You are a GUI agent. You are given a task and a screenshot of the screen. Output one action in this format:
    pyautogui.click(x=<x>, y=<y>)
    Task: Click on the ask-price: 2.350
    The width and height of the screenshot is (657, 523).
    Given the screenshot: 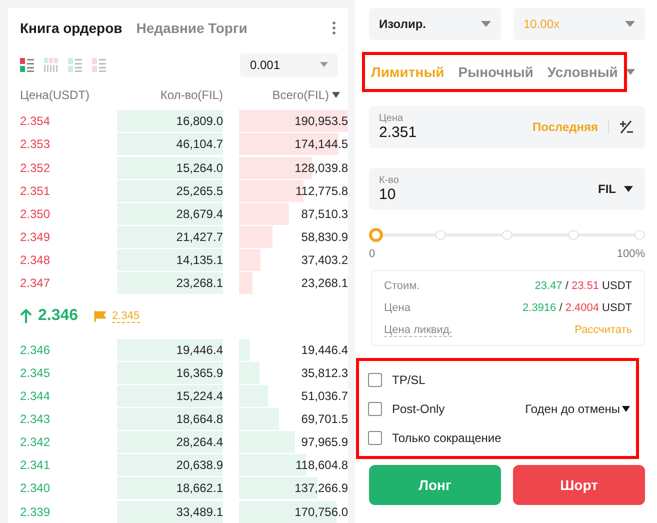 What is the action you would take?
    pyautogui.click(x=36, y=213)
    